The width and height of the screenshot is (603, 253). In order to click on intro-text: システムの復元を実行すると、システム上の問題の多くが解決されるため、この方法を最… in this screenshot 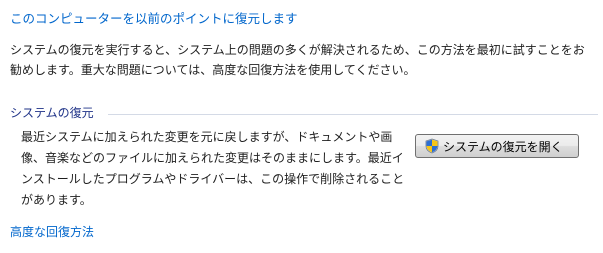, I will do `click(297, 60)`.